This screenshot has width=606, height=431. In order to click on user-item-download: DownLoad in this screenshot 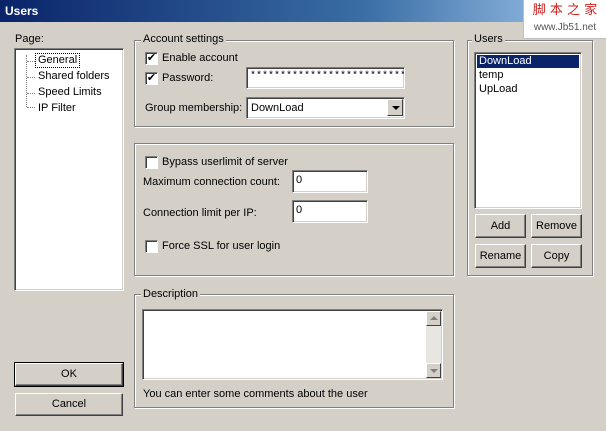, I will do `click(528, 61)`.